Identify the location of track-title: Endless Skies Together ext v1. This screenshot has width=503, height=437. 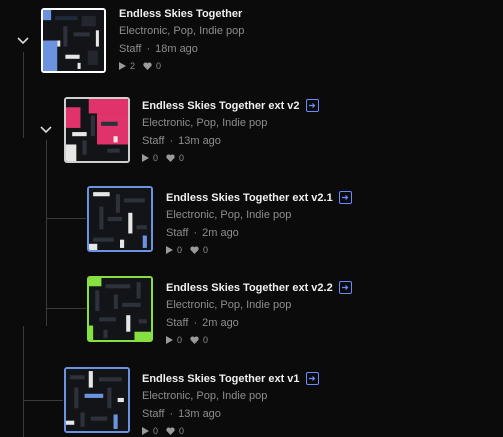
(230, 378).